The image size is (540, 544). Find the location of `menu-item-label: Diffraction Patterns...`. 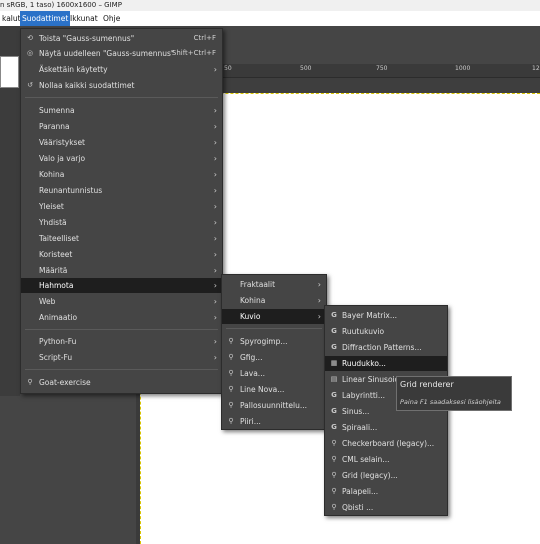

menu-item-label: Diffraction Patterns... is located at coordinates (382, 347).